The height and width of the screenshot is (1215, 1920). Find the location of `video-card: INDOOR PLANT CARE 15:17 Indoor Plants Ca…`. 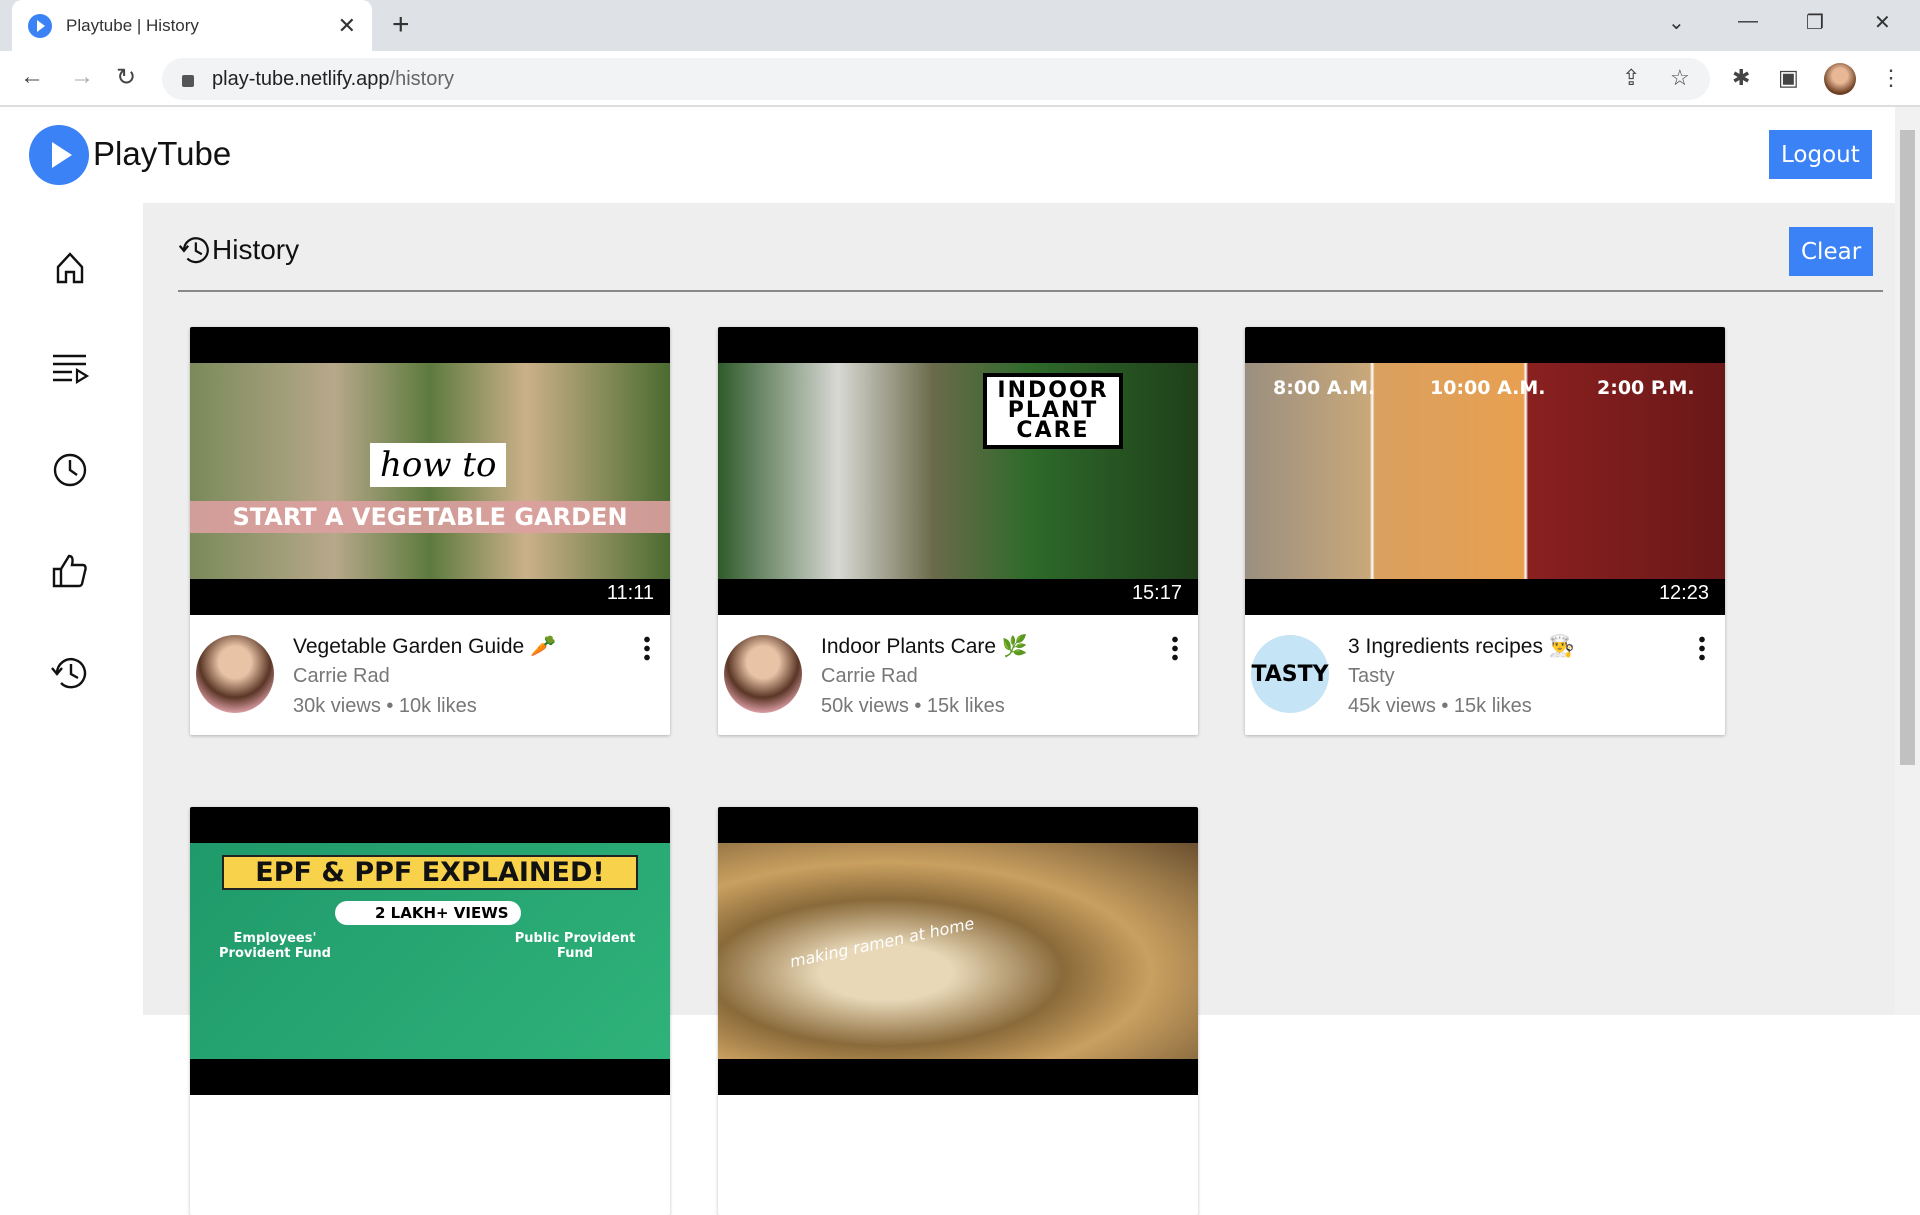

video-card: INDOOR PLANT CARE 15:17 Indoor Plants Ca… is located at coordinates (958, 531).